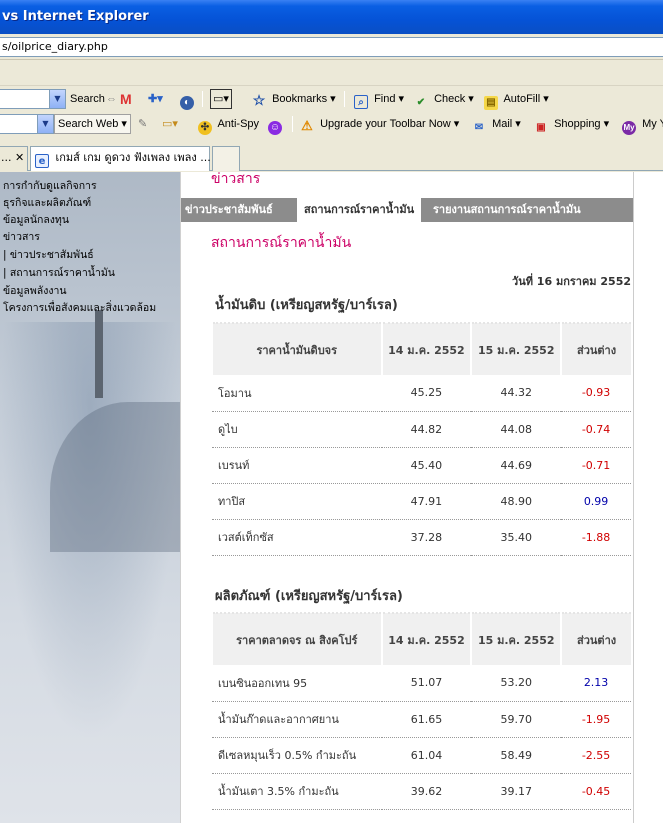 This screenshot has width=663, height=823. I want to click on toolbar-spacer, so click(331, 73).